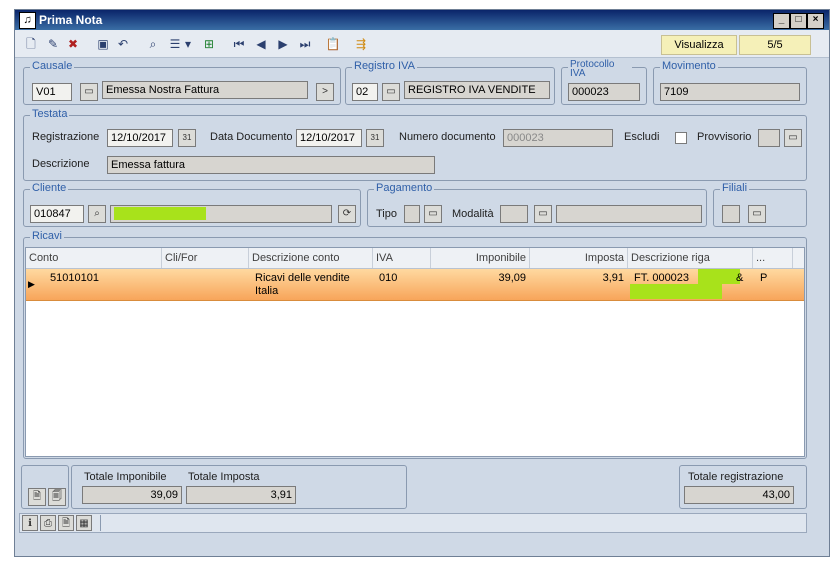  Describe the element at coordinates (543, 214) in the screenshot. I see `modalita-lookup-button: ▭` at that location.